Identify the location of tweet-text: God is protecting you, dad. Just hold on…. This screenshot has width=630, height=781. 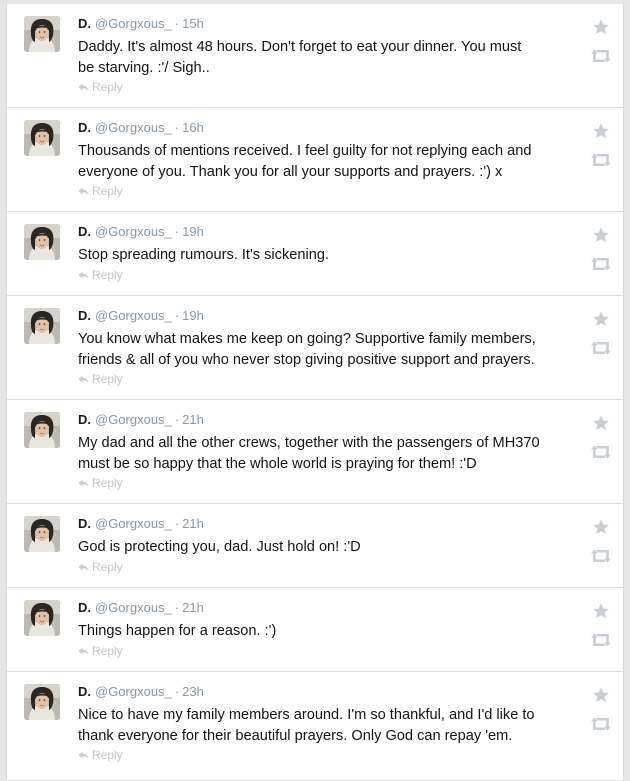
(219, 547).